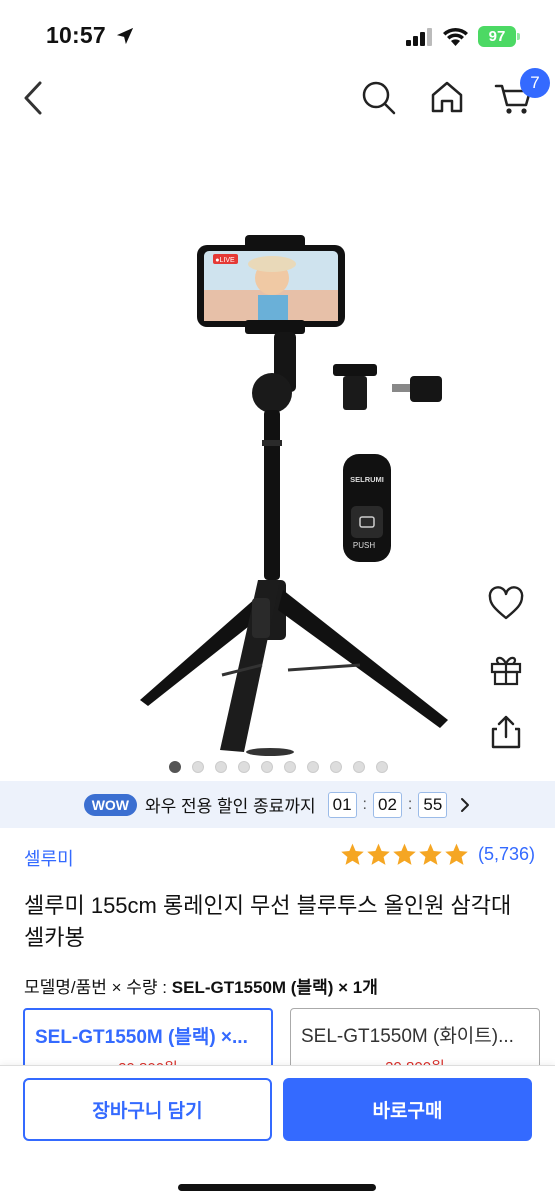 This screenshot has width=555, height=1200. Describe the element at coordinates (506, 854) in the screenshot. I see `review-count: (5,736)` at that location.